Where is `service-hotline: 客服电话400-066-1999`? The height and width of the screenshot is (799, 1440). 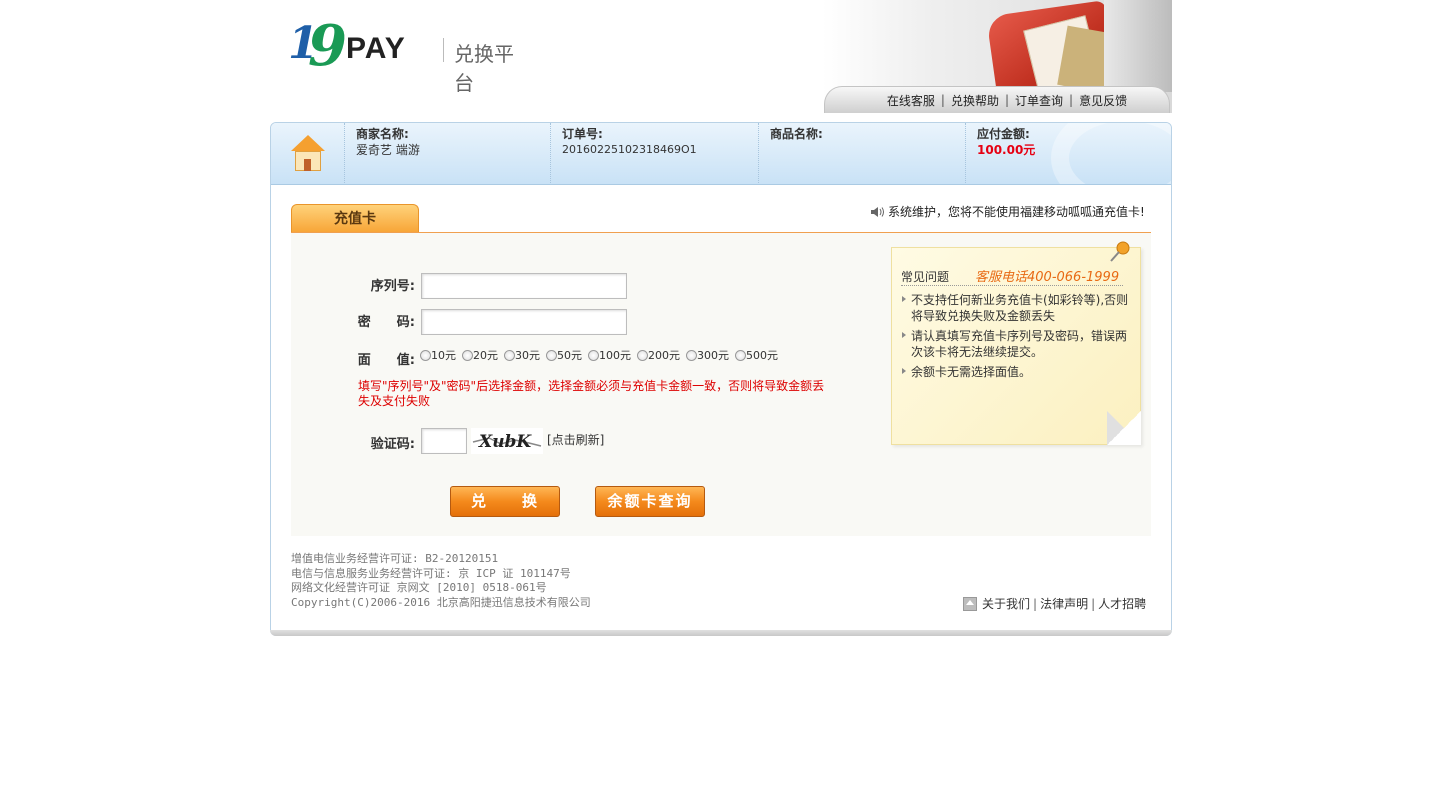 service-hotline: 客服电话400-066-1999 is located at coordinates (1047, 277).